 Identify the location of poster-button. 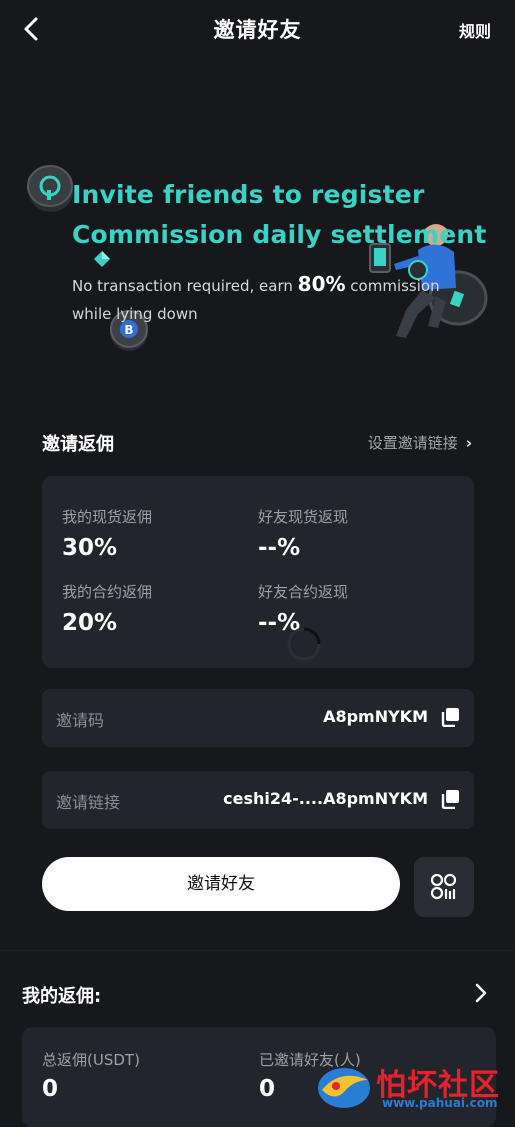
(444, 887).